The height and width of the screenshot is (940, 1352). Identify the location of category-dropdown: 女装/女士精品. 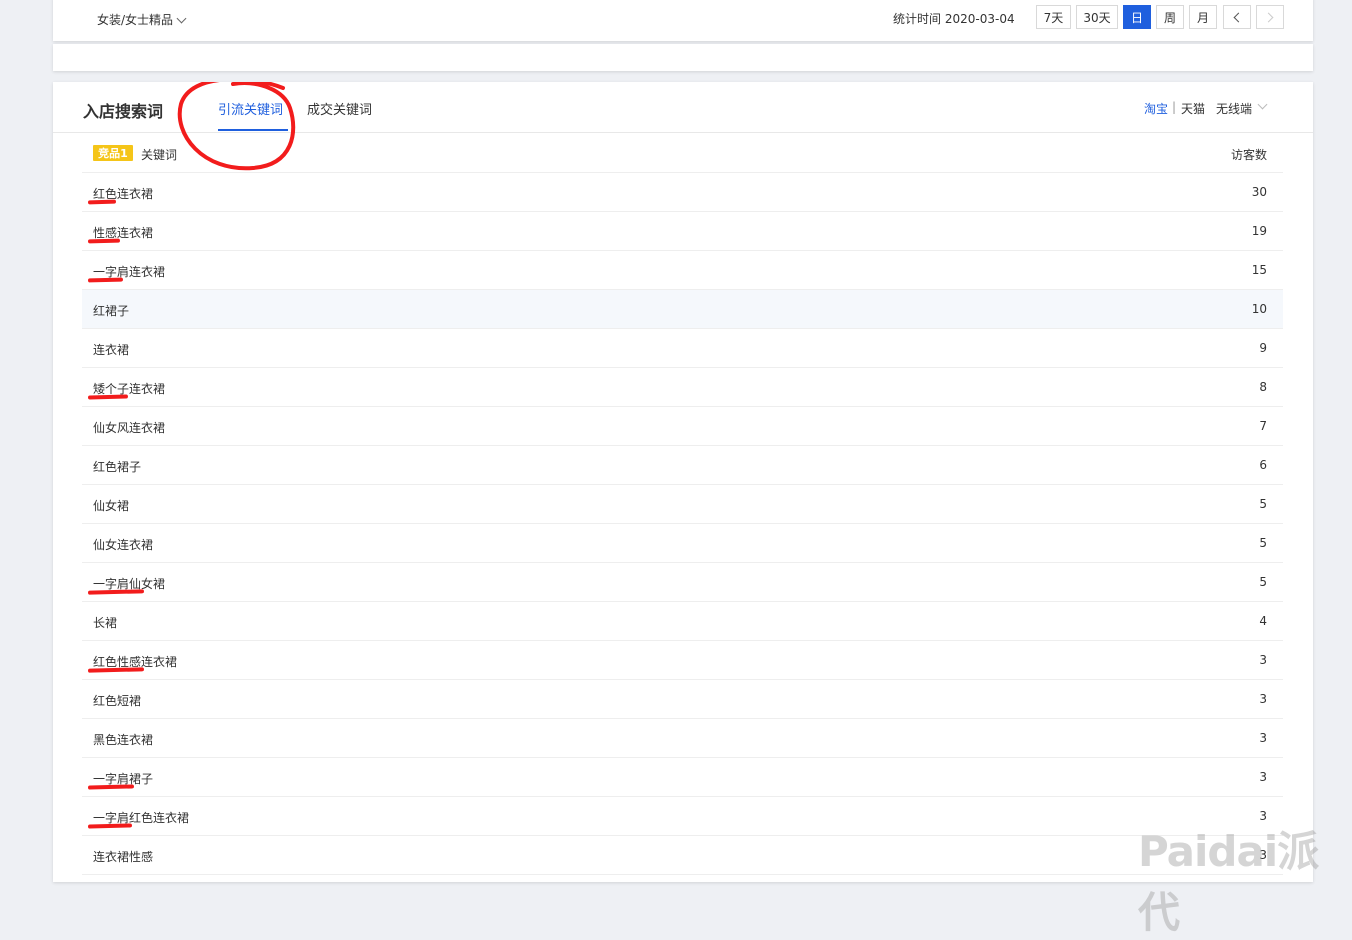
(142, 19).